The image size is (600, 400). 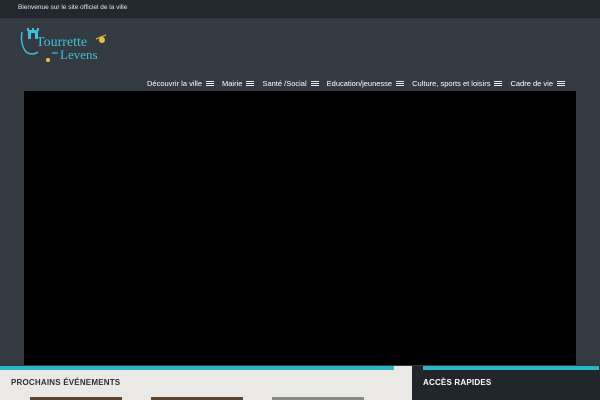 What do you see at coordinates (511, 368) in the screenshot?
I see `quick-access-accent-bar` at bounding box center [511, 368].